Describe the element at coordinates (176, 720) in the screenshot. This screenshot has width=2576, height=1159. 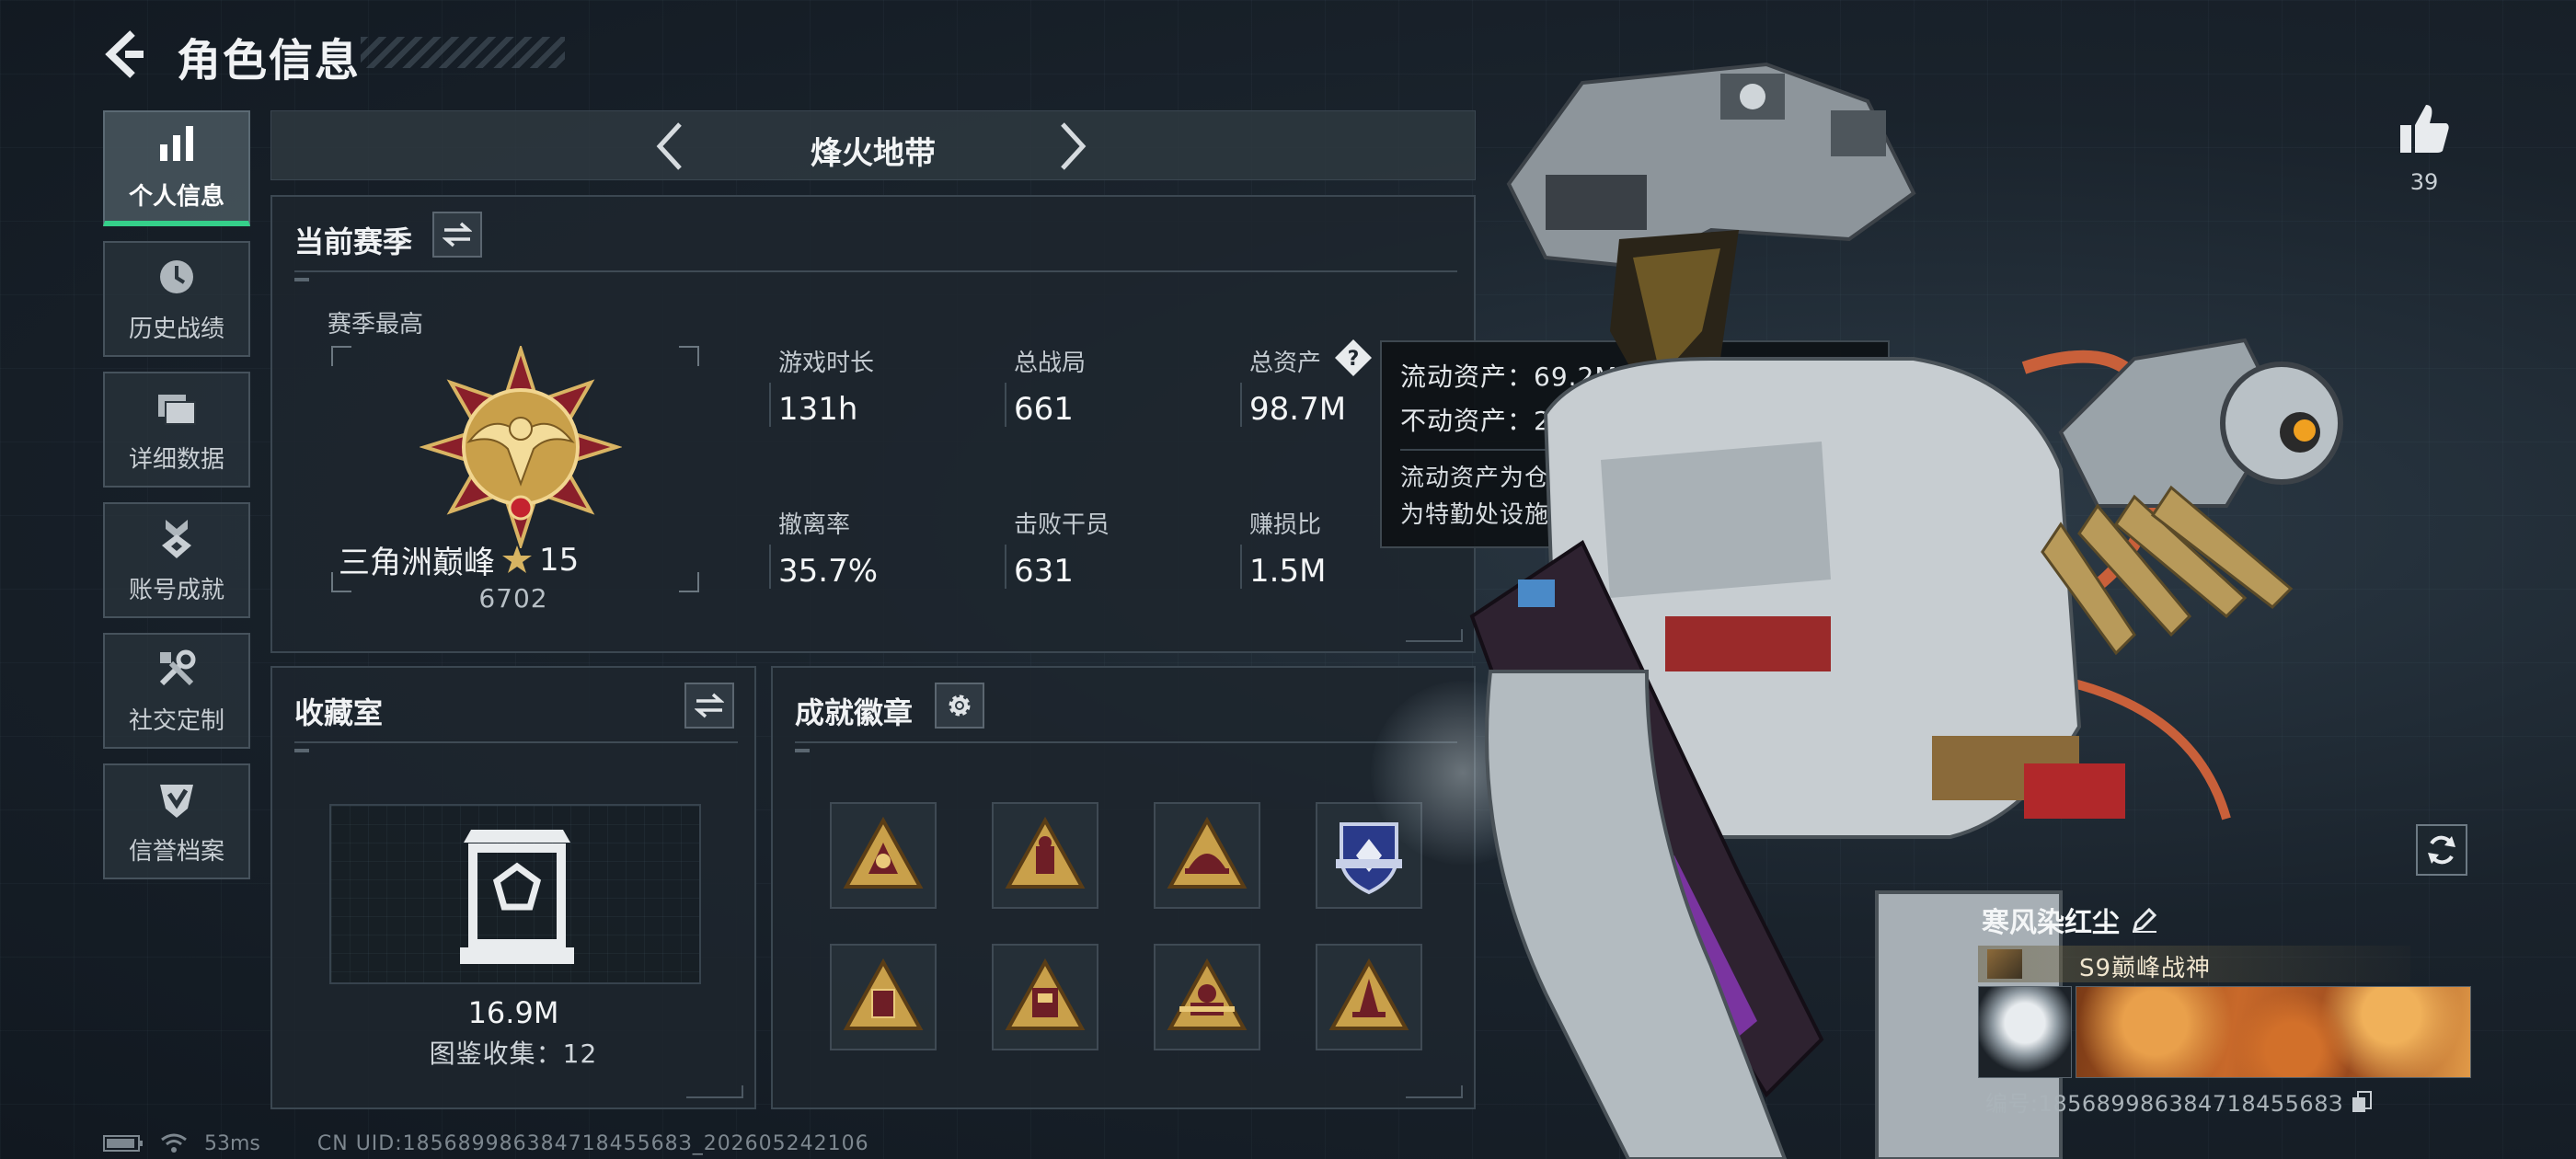
I see `nav-label: 社交定制` at that location.